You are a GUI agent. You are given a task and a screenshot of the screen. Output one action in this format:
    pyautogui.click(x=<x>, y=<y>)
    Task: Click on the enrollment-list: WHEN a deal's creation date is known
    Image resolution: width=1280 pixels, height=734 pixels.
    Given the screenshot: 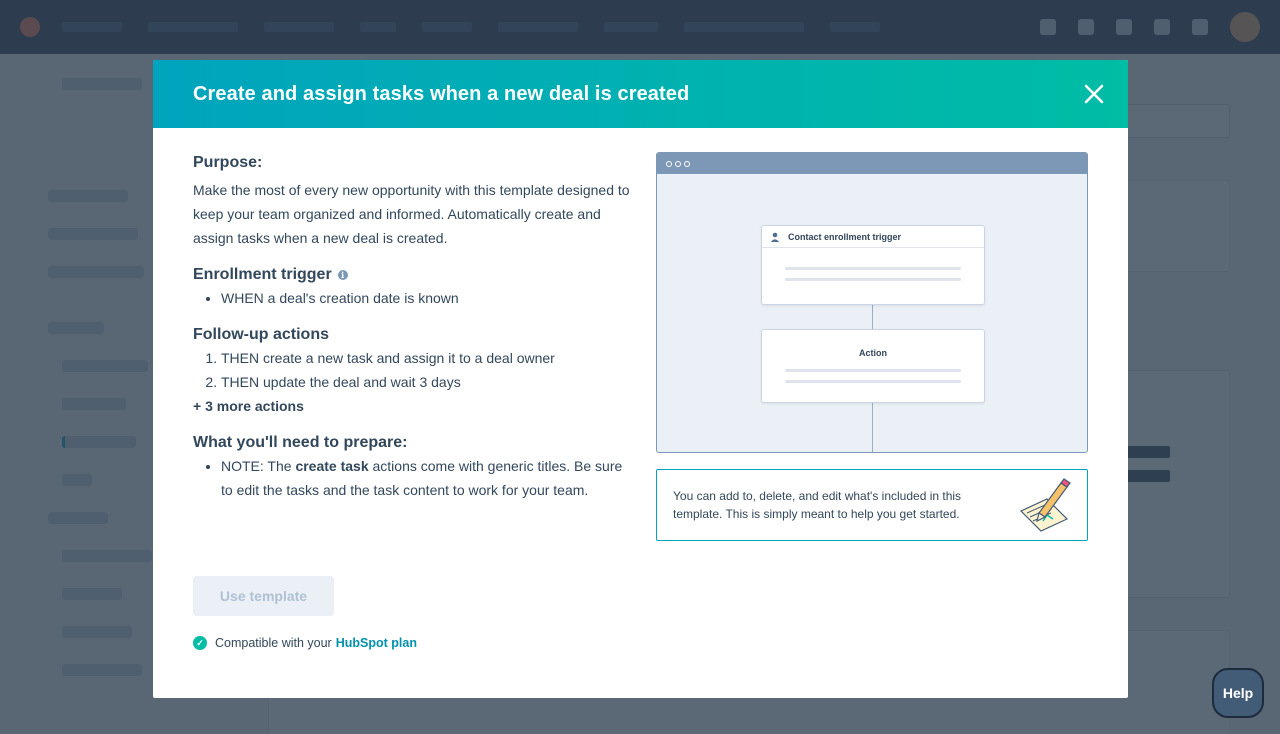 What is the action you would take?
    pyautogui.click(x=413, y=298)
    